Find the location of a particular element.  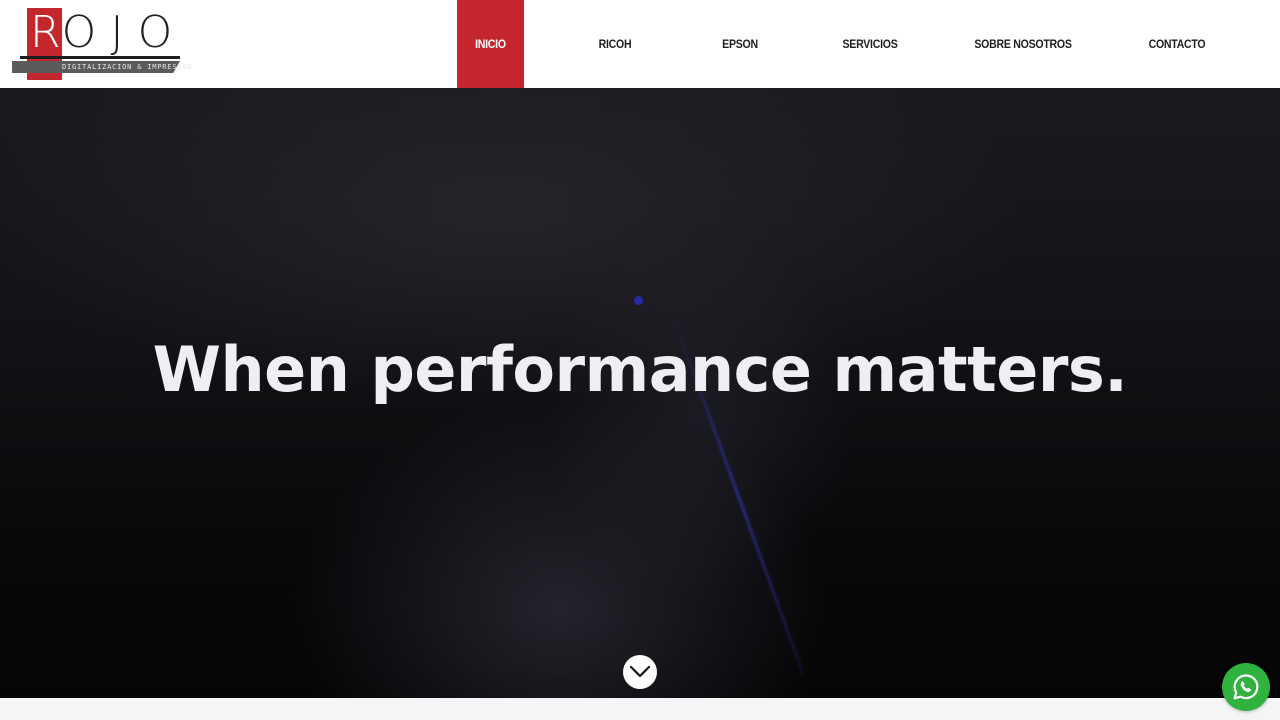

hero-ink-dot is located at coordinates (638, 300).